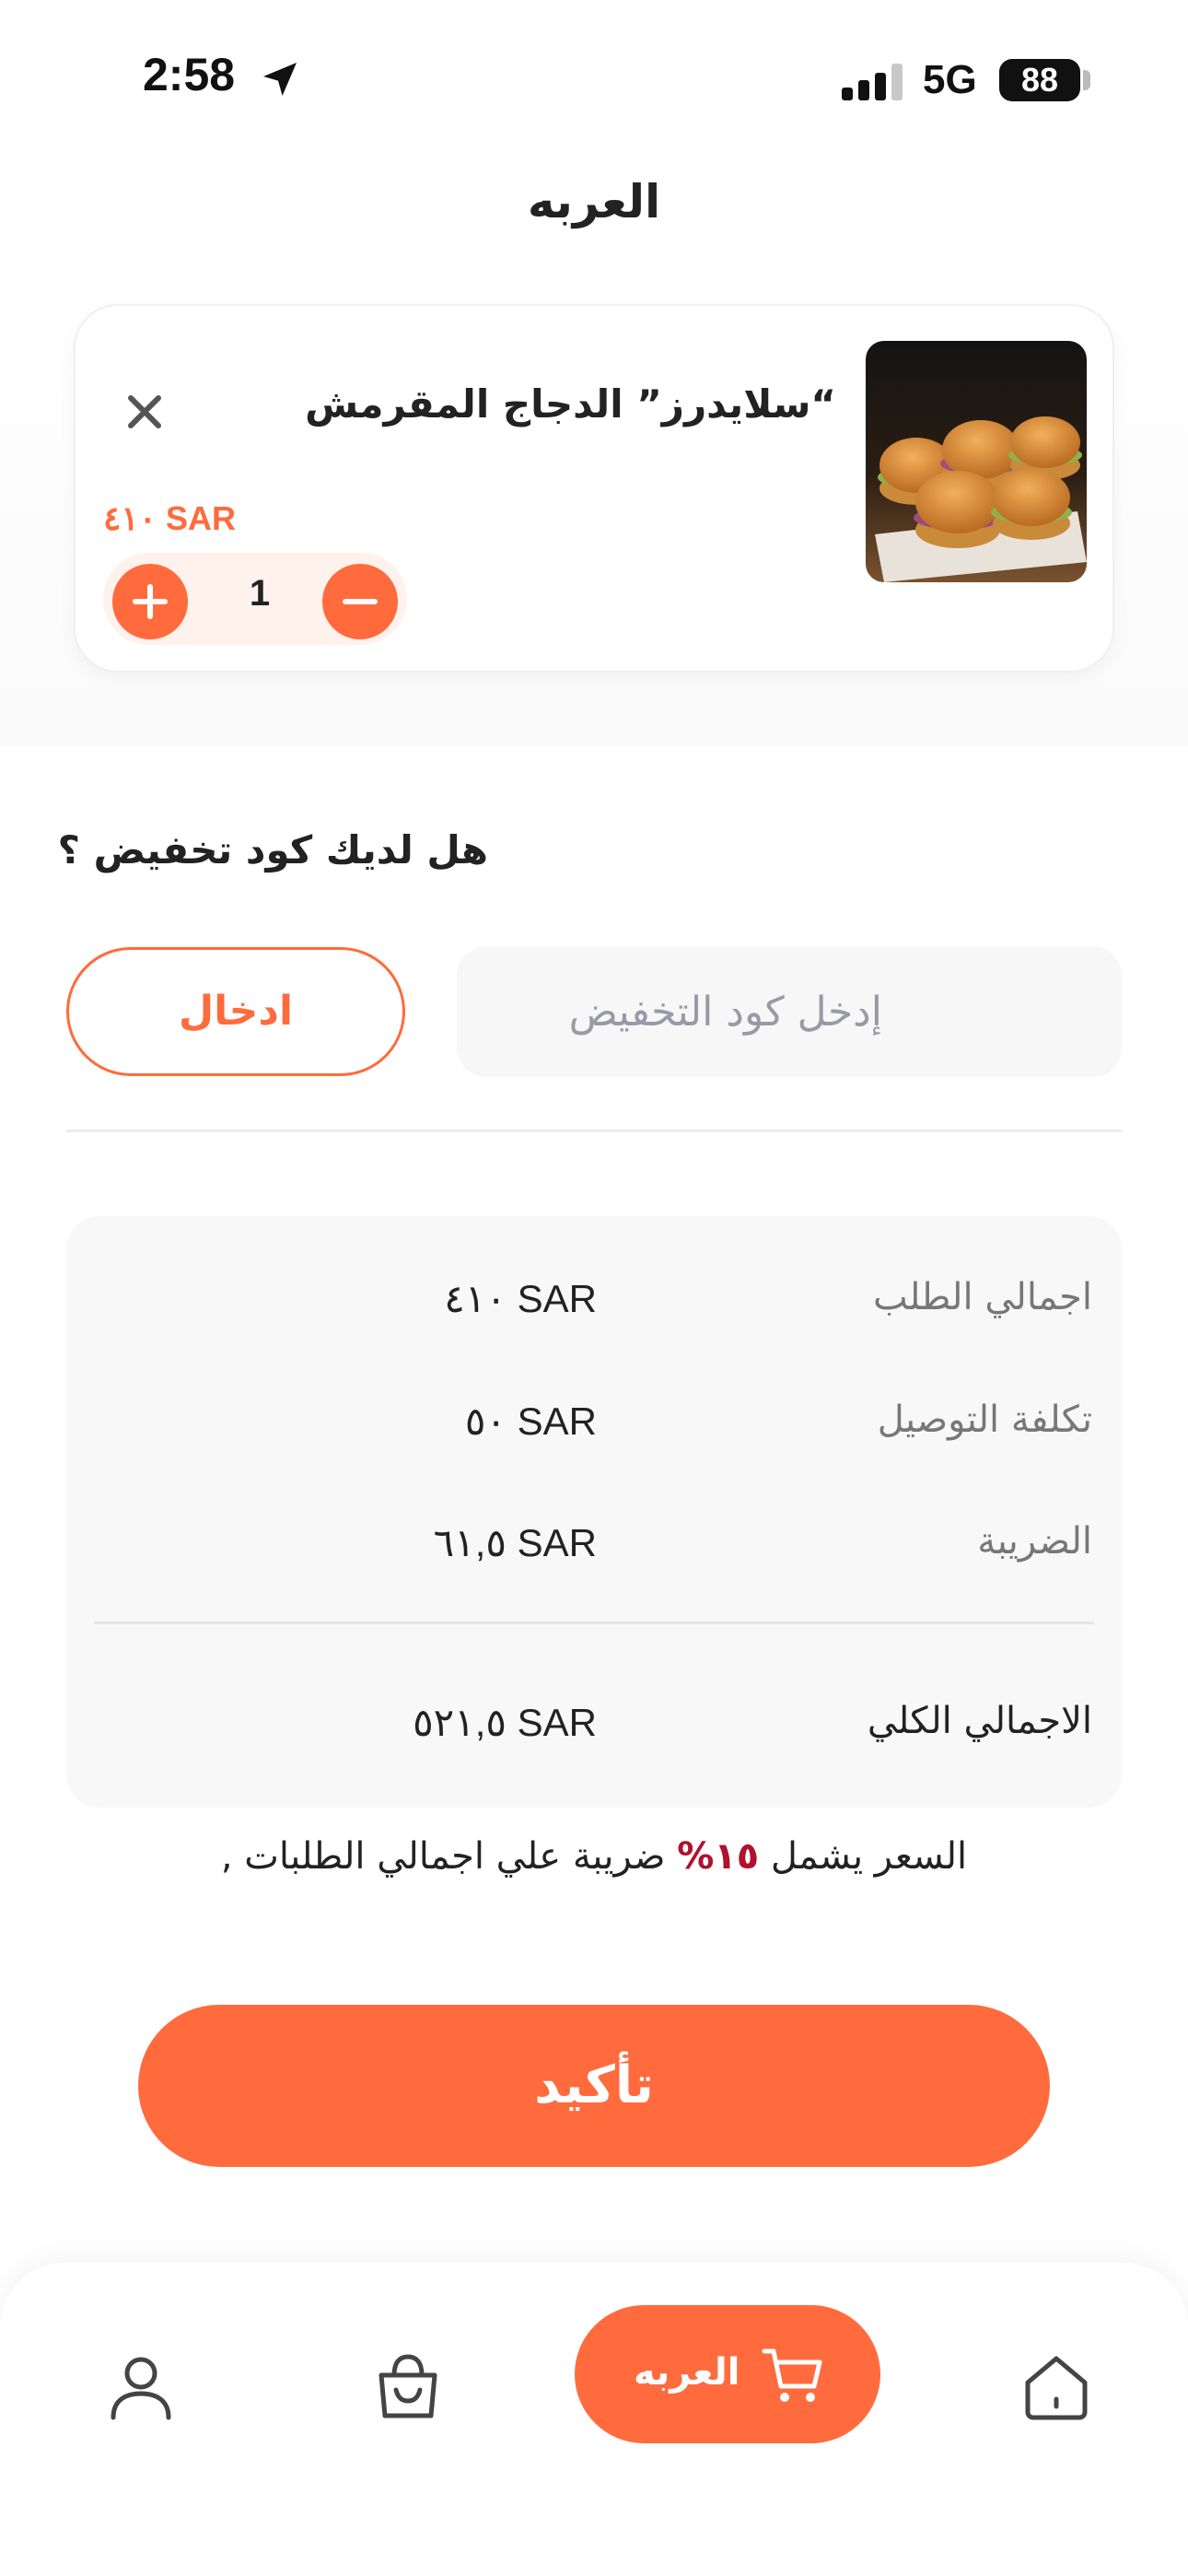  What do you see at coordinates (982, 1297) in the screenshot?
I see `order-total-label: اجمالي الطلب` at bounding box center [982, 1297].